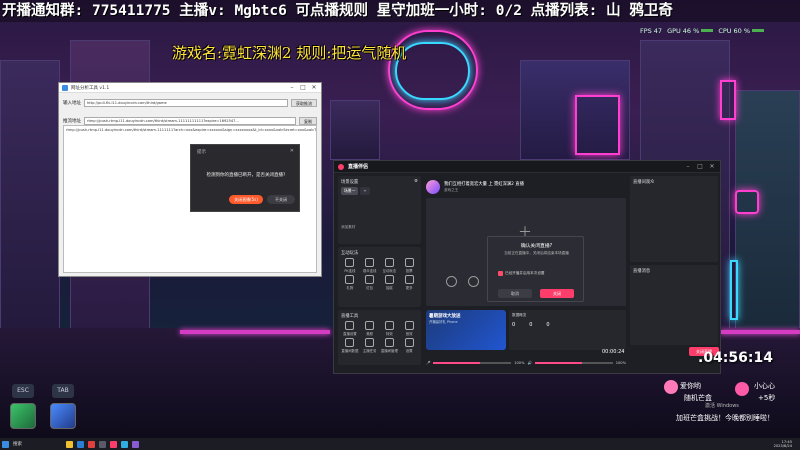 The image size is (800, 450). I want to click on tool-item: 特效, so click(390, 328).